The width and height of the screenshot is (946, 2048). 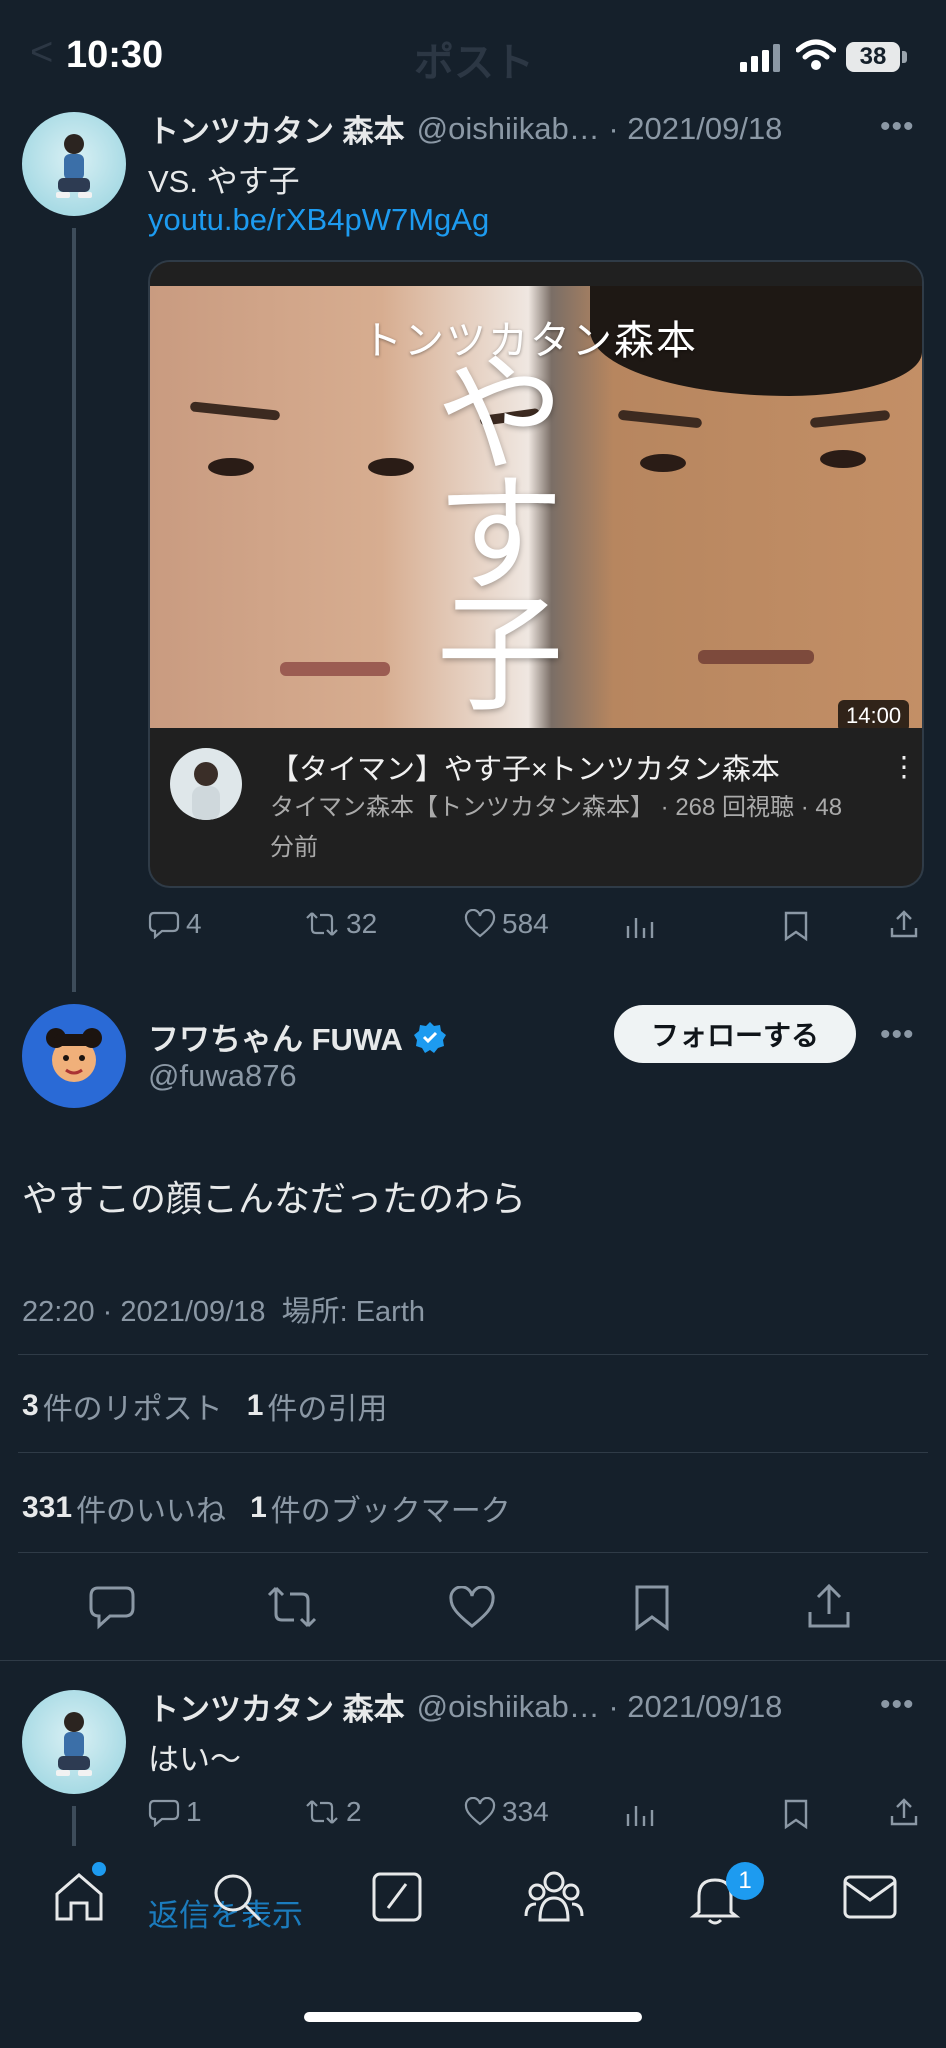 What do you see at coordinates (556, 827) in the screenshot?
I see `video-subtitle: タイマン森本【トンツカタン森本】 · 268 回視聴 · 48 分前` at bounding box center [556, 827].